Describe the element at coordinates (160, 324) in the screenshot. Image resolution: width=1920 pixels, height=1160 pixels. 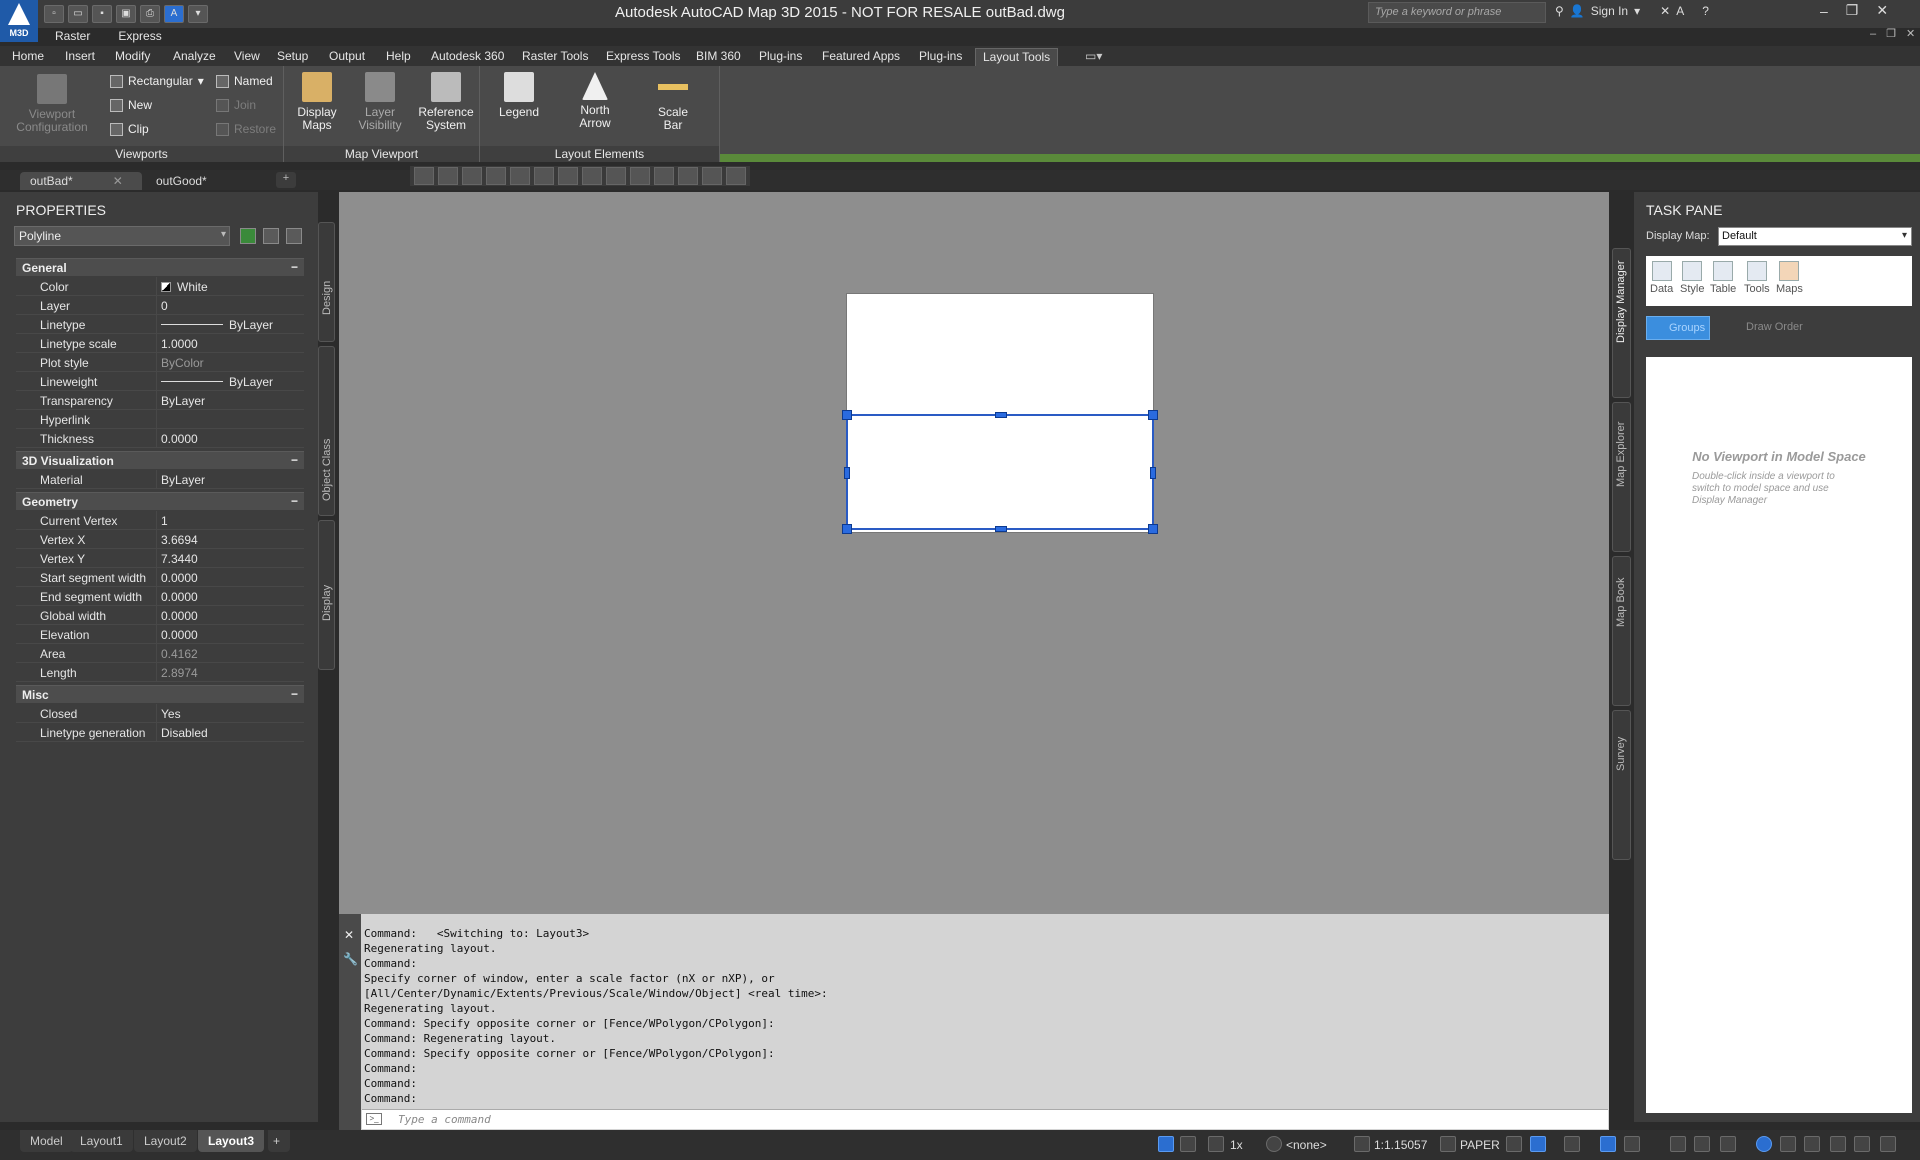
I see `property-row: Linetype ByLayer` at that location.